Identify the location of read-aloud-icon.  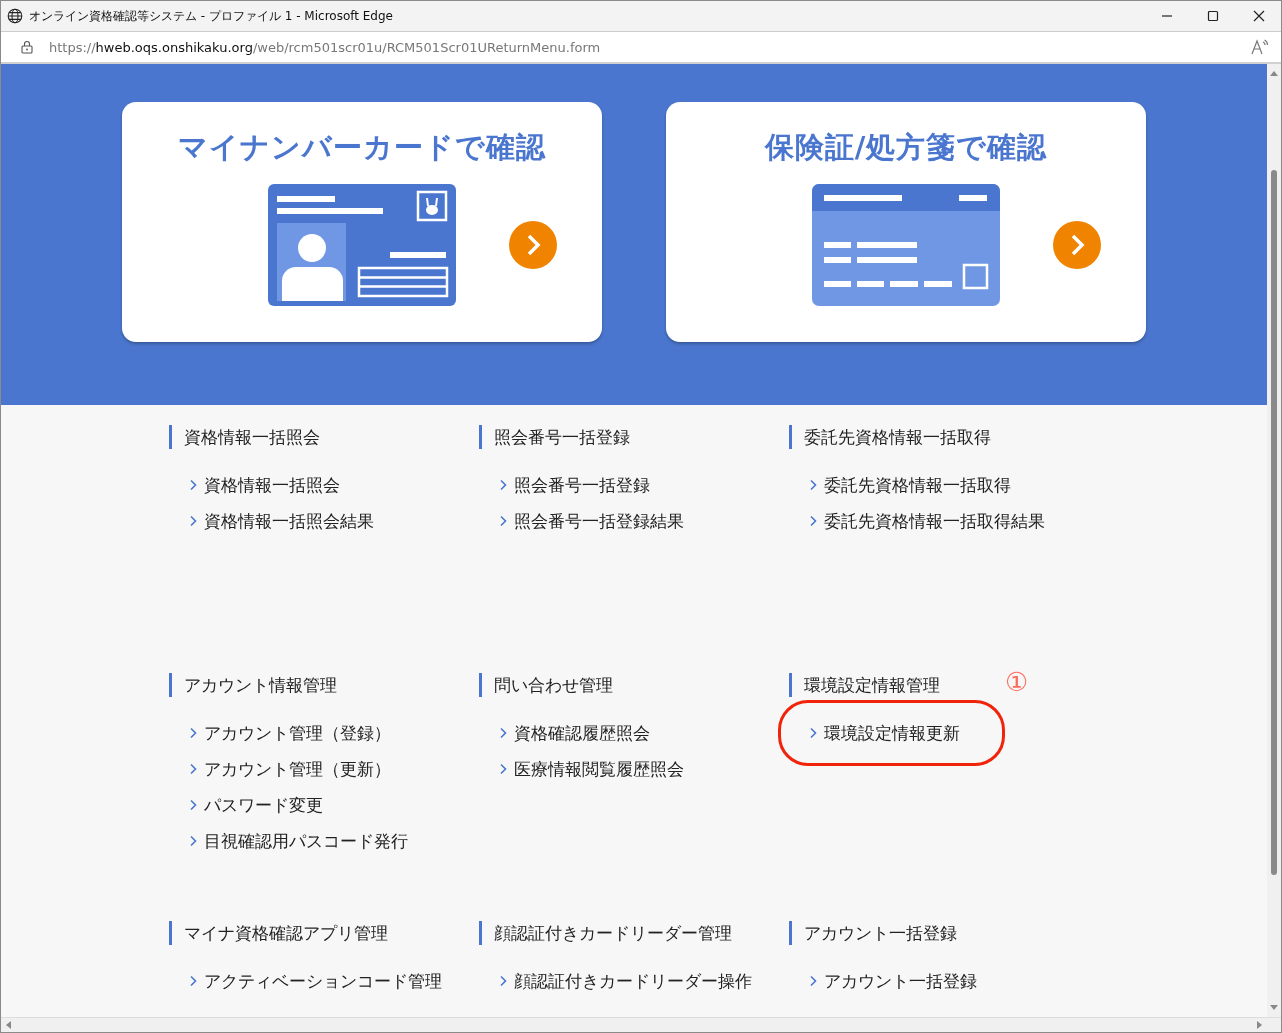
(1260, 47).